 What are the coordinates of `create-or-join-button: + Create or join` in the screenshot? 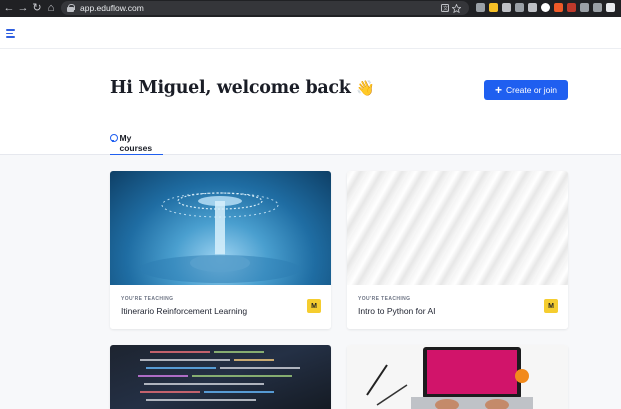 It's located at (526, 90).